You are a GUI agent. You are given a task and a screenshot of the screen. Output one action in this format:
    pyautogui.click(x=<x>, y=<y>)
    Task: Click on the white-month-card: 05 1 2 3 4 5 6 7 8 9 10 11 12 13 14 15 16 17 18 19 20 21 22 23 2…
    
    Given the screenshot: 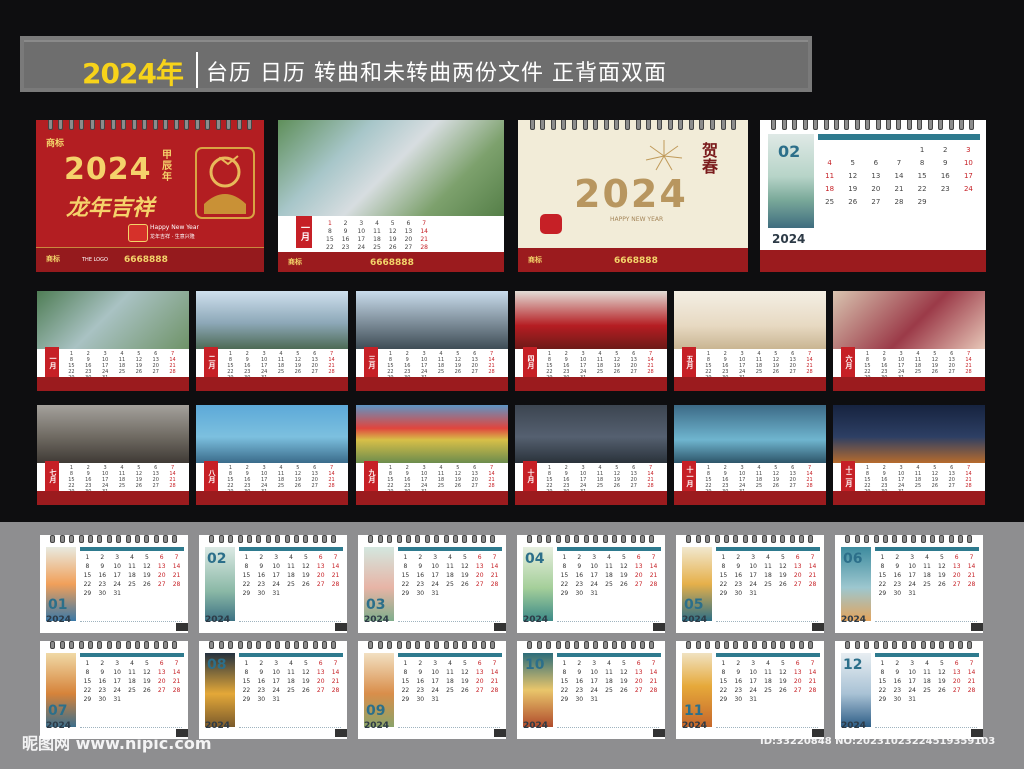 What is the action you would take?
    pyautogui.click(x=750, y=584)
    